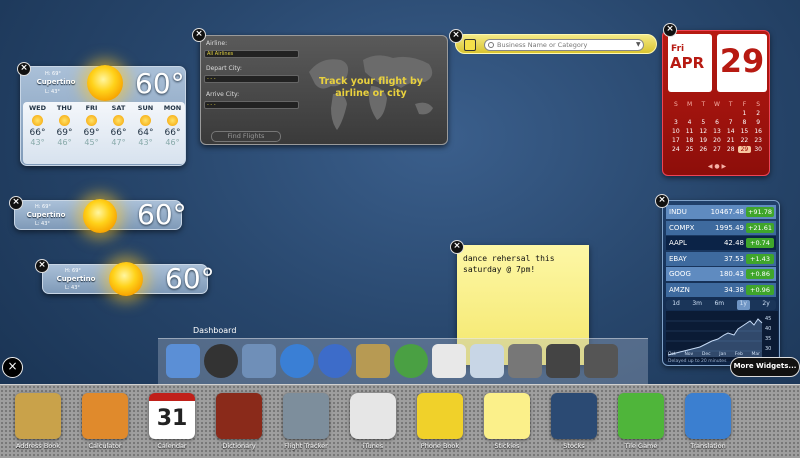 Image resolution: width=800 pixels, height=458 pixels. I want to click on calendar-day: 22, so click(745, 140).